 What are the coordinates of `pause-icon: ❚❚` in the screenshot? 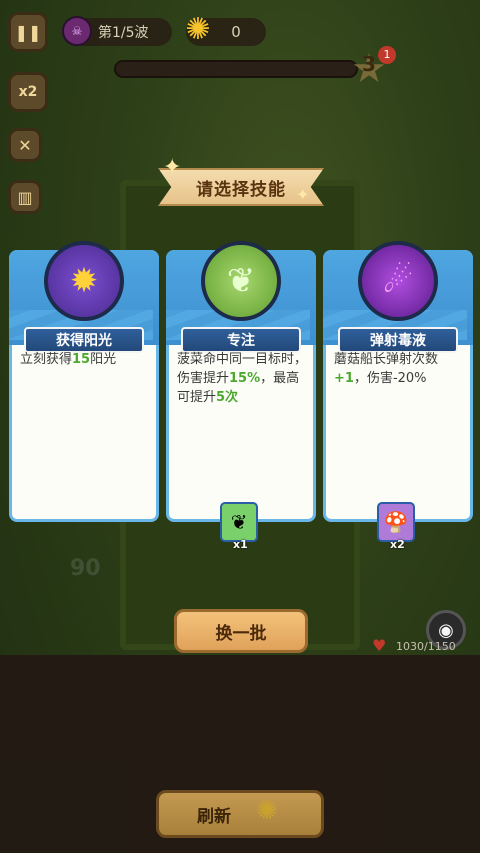 It's located at (28, 32).